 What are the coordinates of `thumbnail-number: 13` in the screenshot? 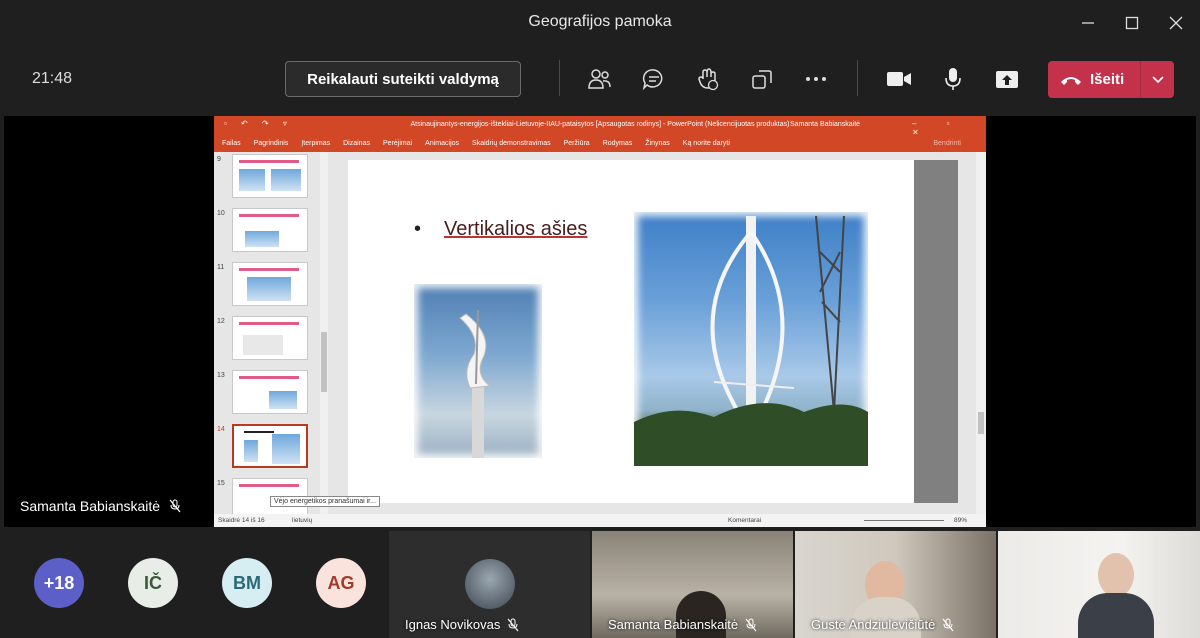 It's located at (221, 375).